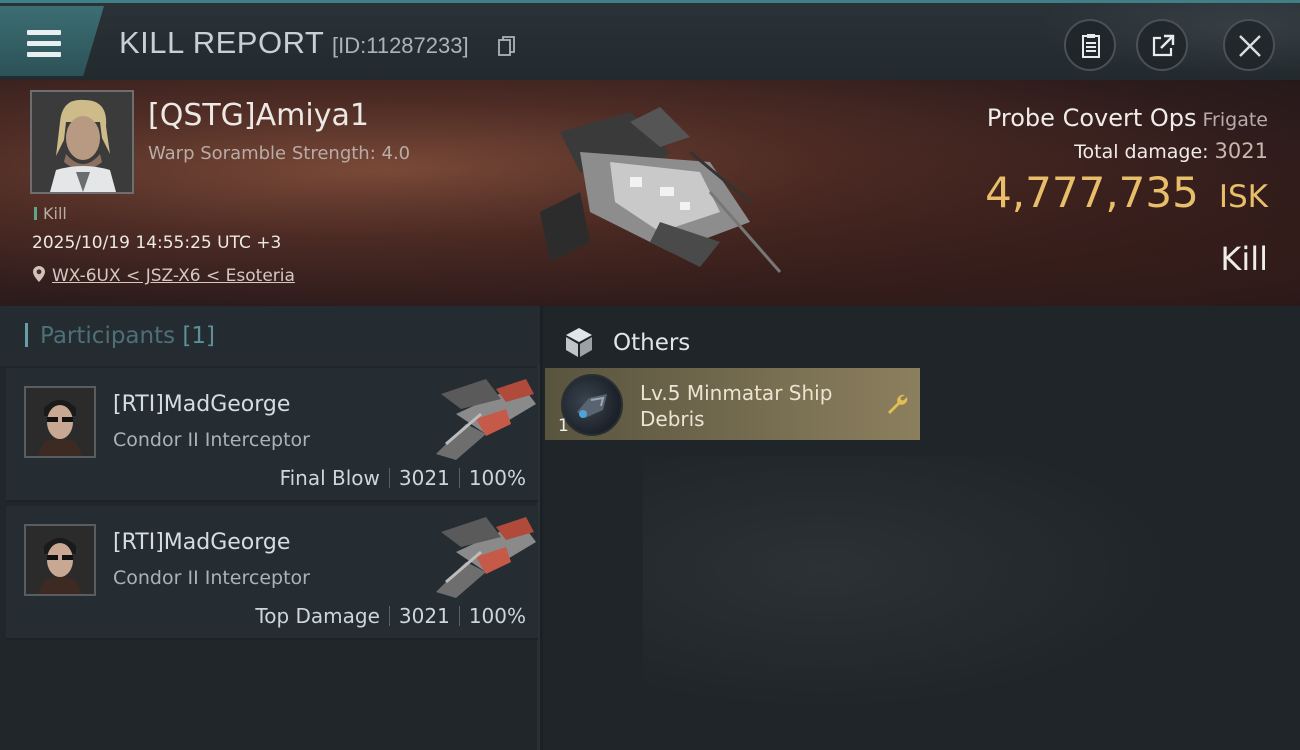 This screenshot has width=1300, height=750. Describe the element at coordinates (400, 45) in the screenshot. I see `report-id: [ID:11287233]` at that location.